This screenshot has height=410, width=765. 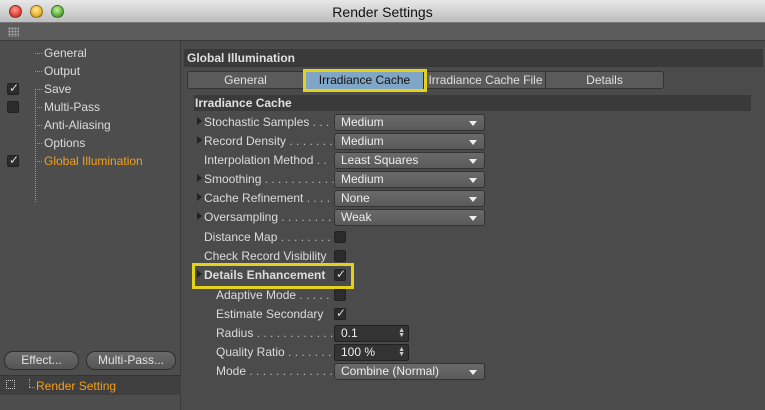 I want to click on tab-irradiance-cache-file: Irradiance Cache File, so click(x=486, y=80).